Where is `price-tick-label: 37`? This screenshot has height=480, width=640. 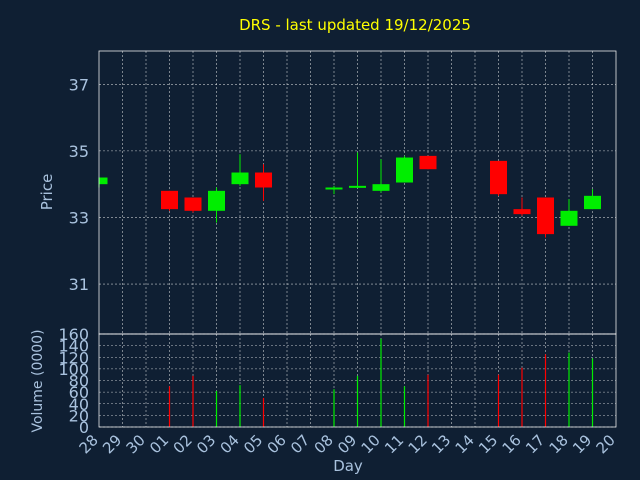 price-tick-label: 37 is located at coordinates (79, 84).